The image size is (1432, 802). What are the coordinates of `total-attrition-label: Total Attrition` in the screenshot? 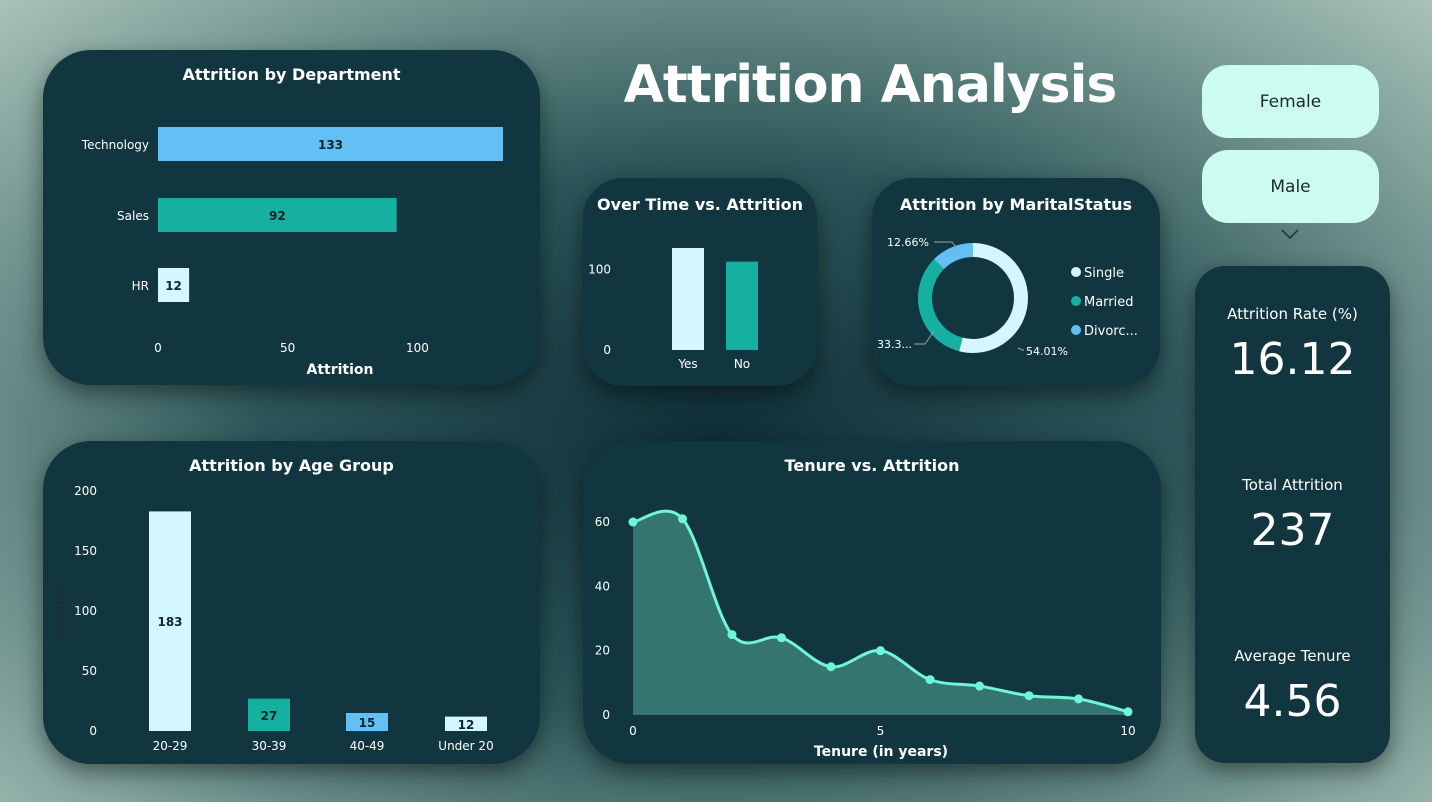 It's located at (1292, 485).